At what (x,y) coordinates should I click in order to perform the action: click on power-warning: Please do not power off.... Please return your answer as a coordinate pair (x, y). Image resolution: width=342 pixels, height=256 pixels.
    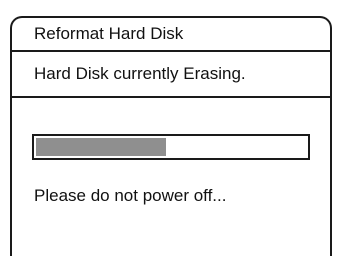
    Looking at the image, I should click on (130, 195).